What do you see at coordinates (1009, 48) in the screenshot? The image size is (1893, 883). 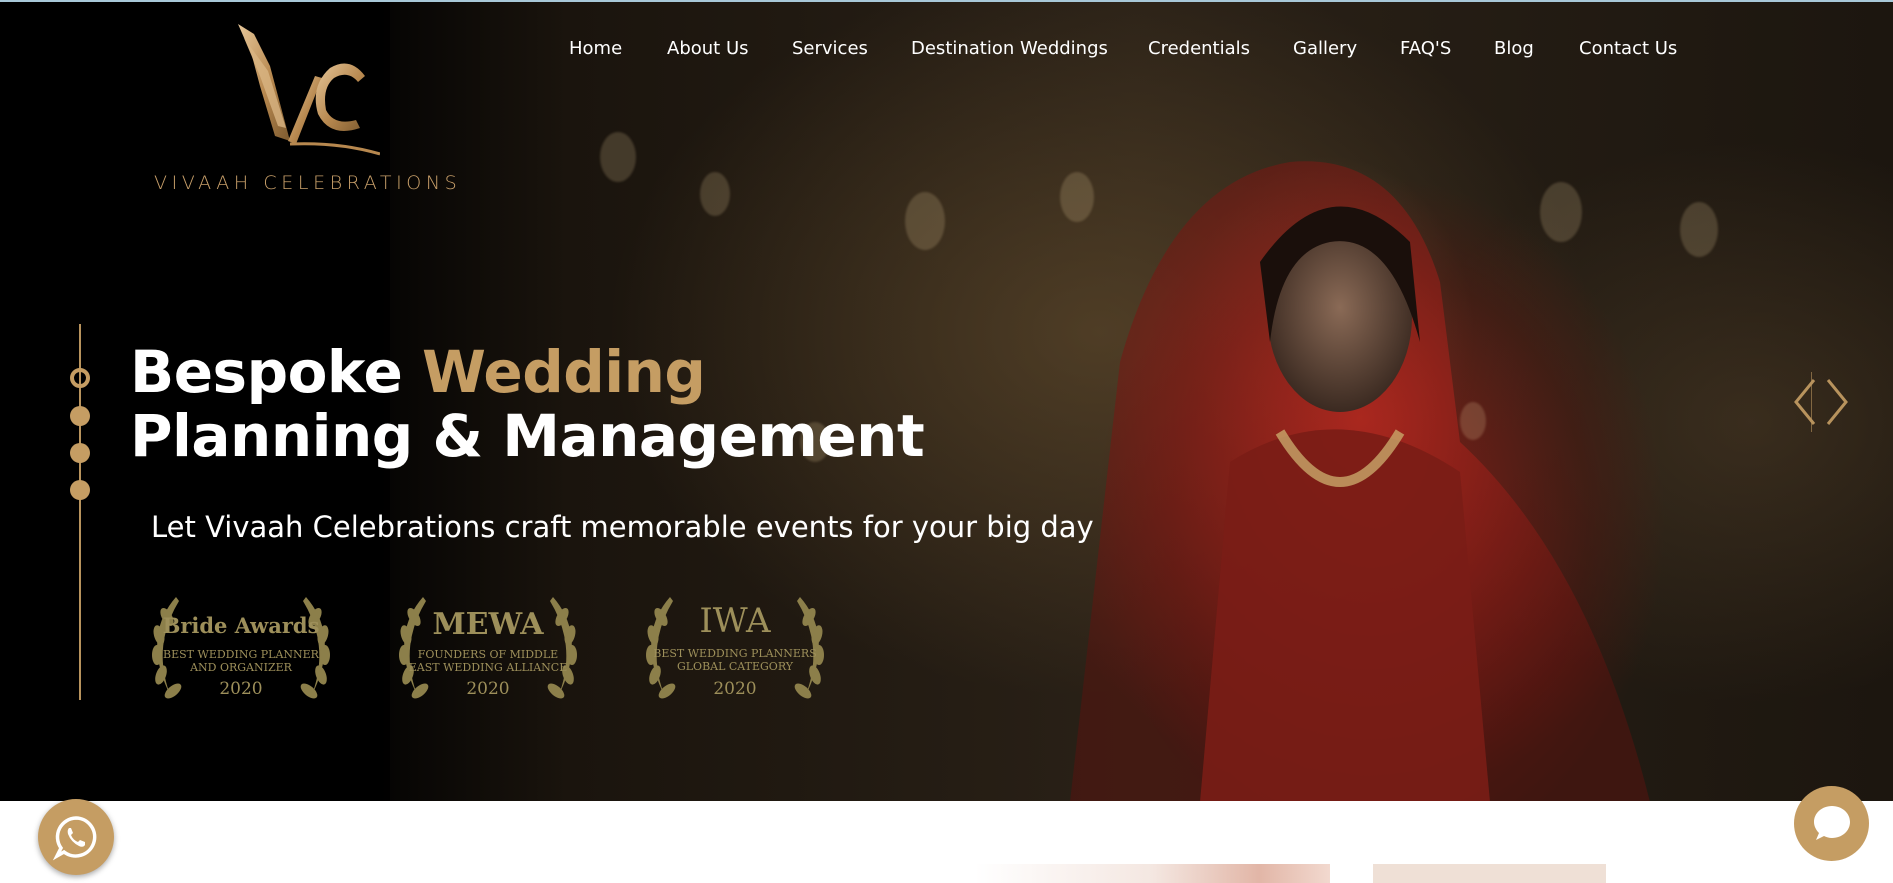 I see `nav-item-destination-weddings: Destination Weddings` at bounding box center [1009, 48].